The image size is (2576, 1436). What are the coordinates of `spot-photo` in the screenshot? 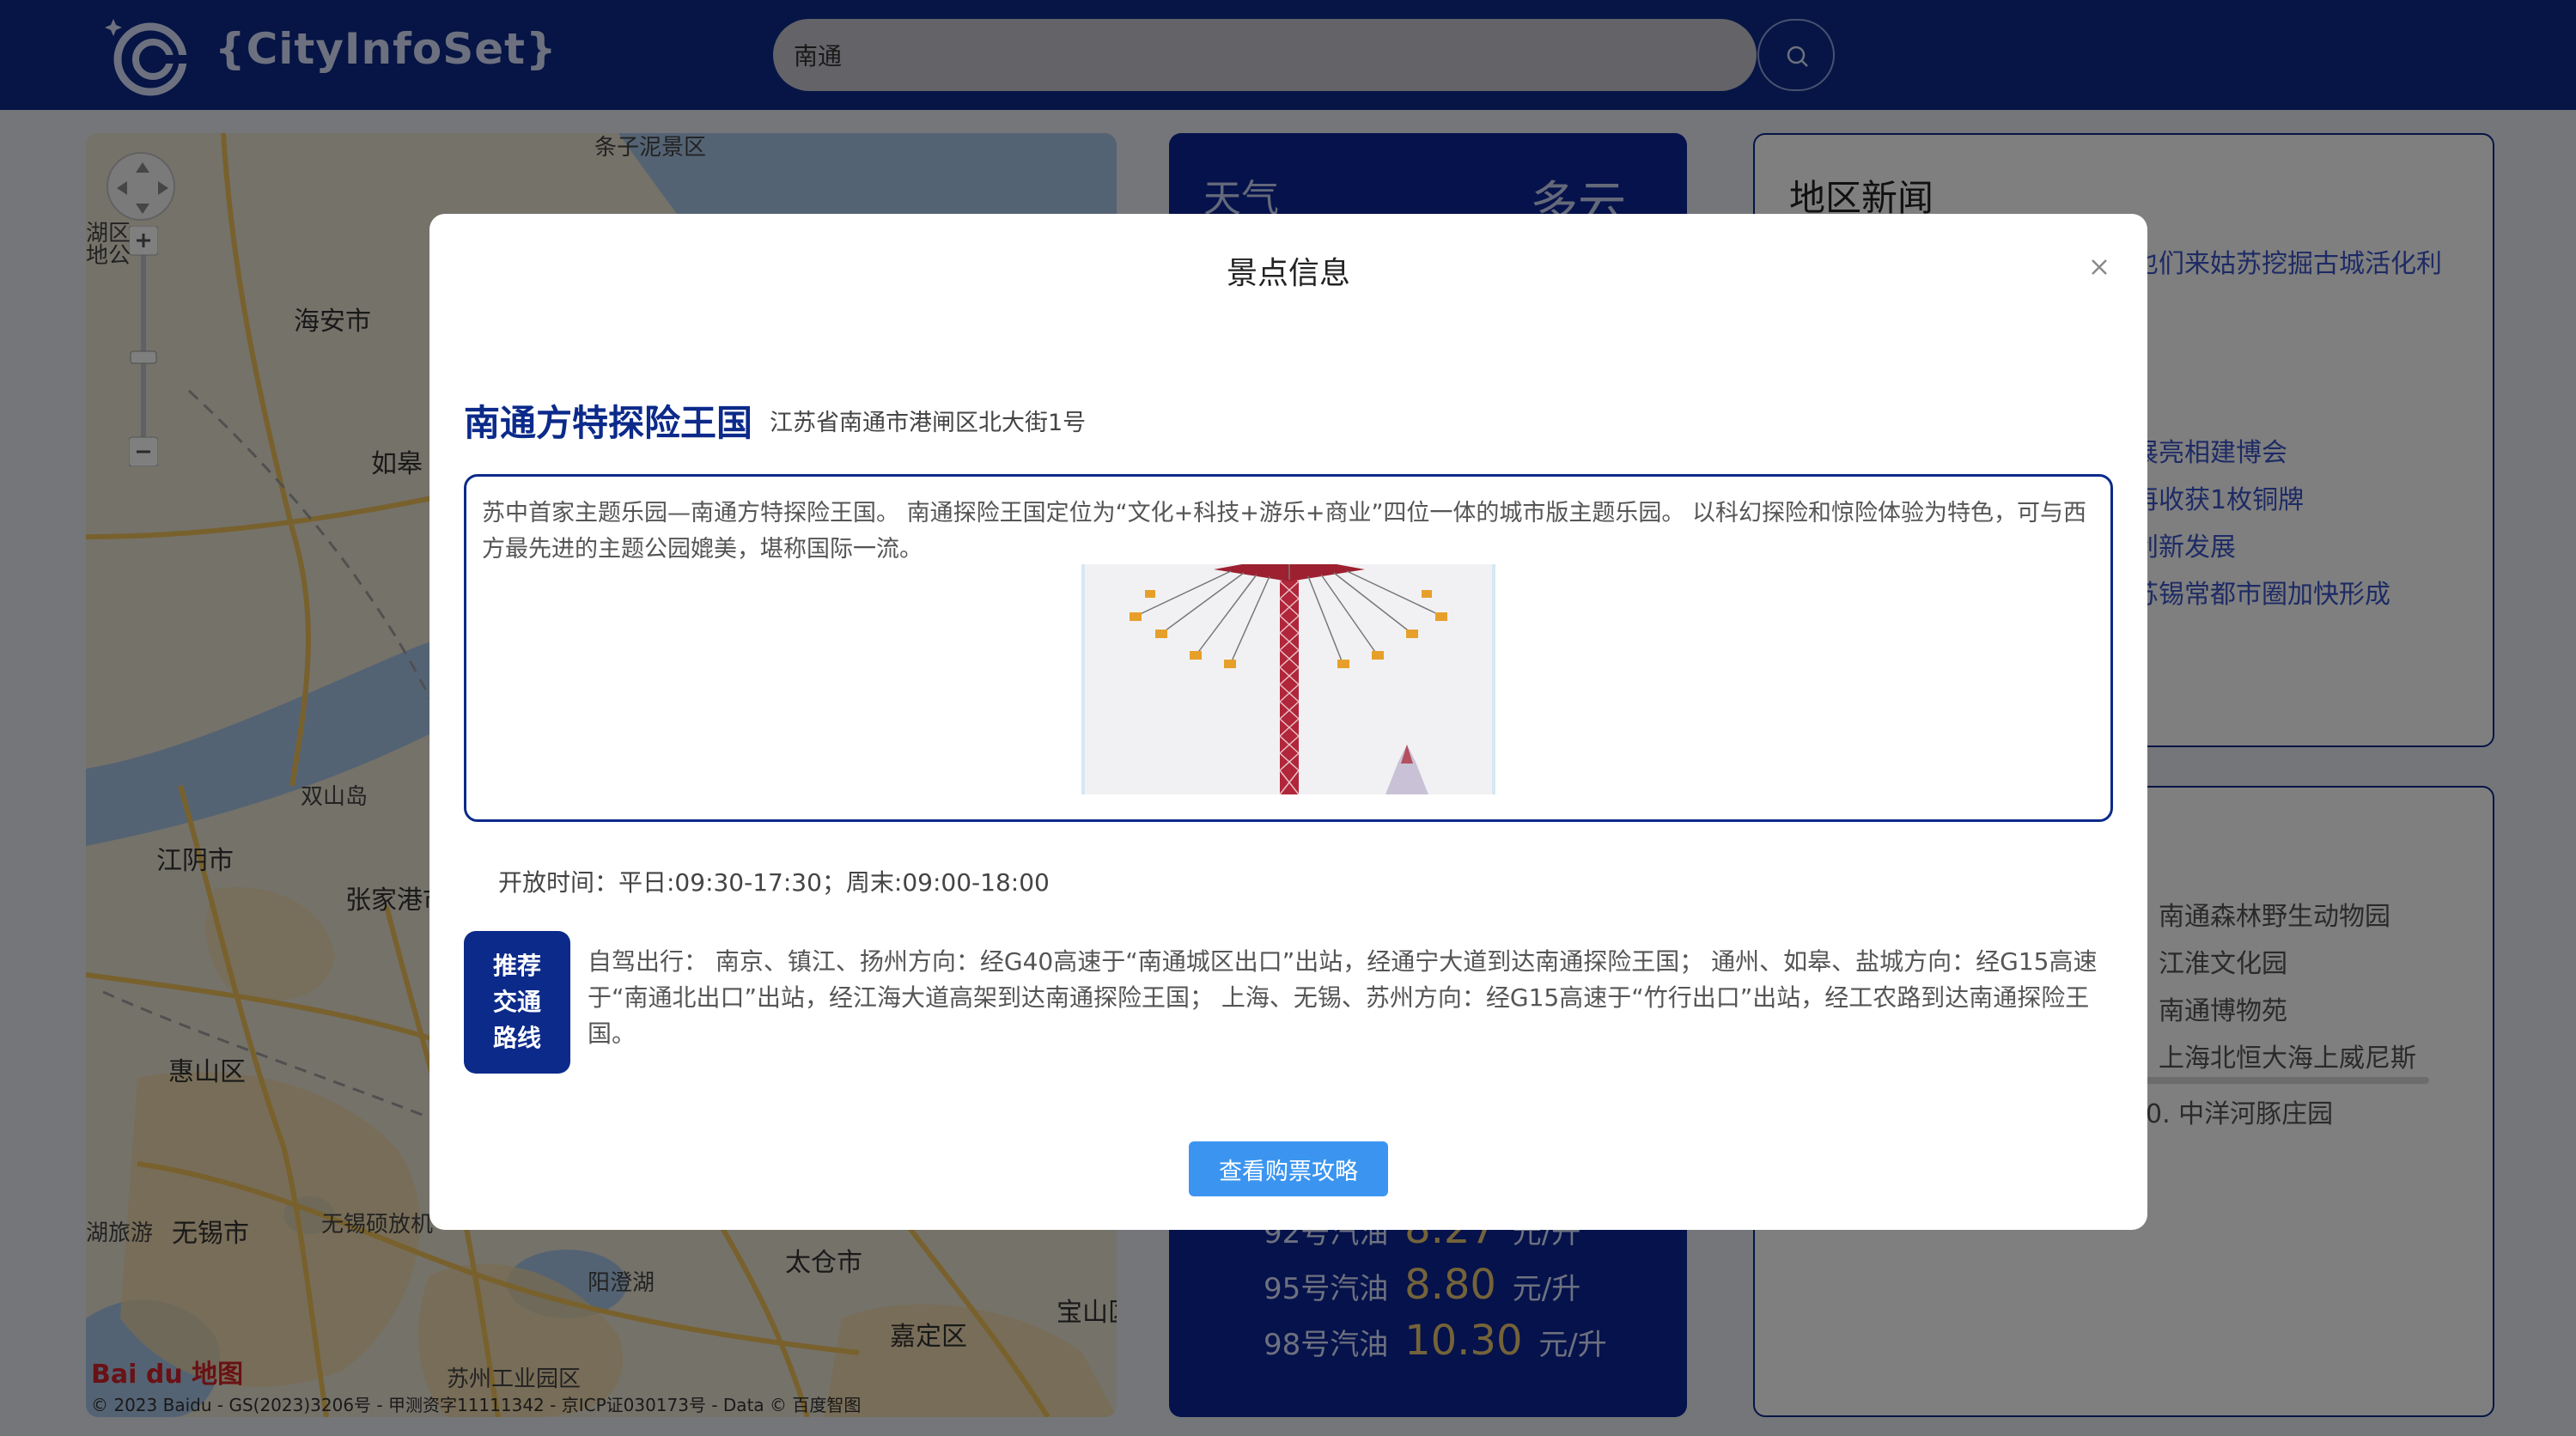 It's located at (1288, 679).